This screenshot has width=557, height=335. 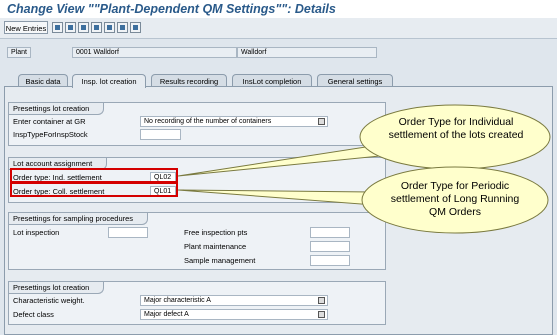 I want to click on callout-periodic-shape, so click(x=276, y=197).